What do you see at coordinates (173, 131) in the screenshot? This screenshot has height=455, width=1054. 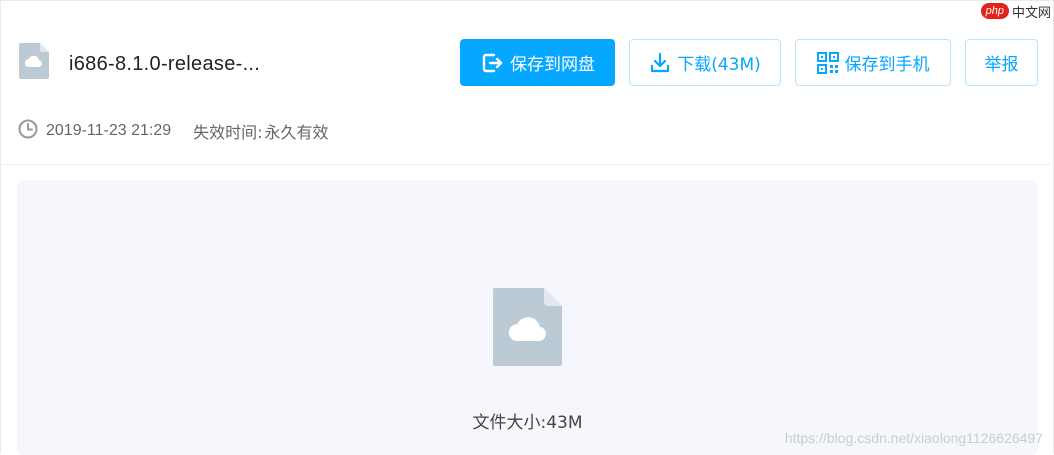 I see `file-meta: 2019-11-23 21:29 失效时间: 永久有效` at bounding box center [173, 131].